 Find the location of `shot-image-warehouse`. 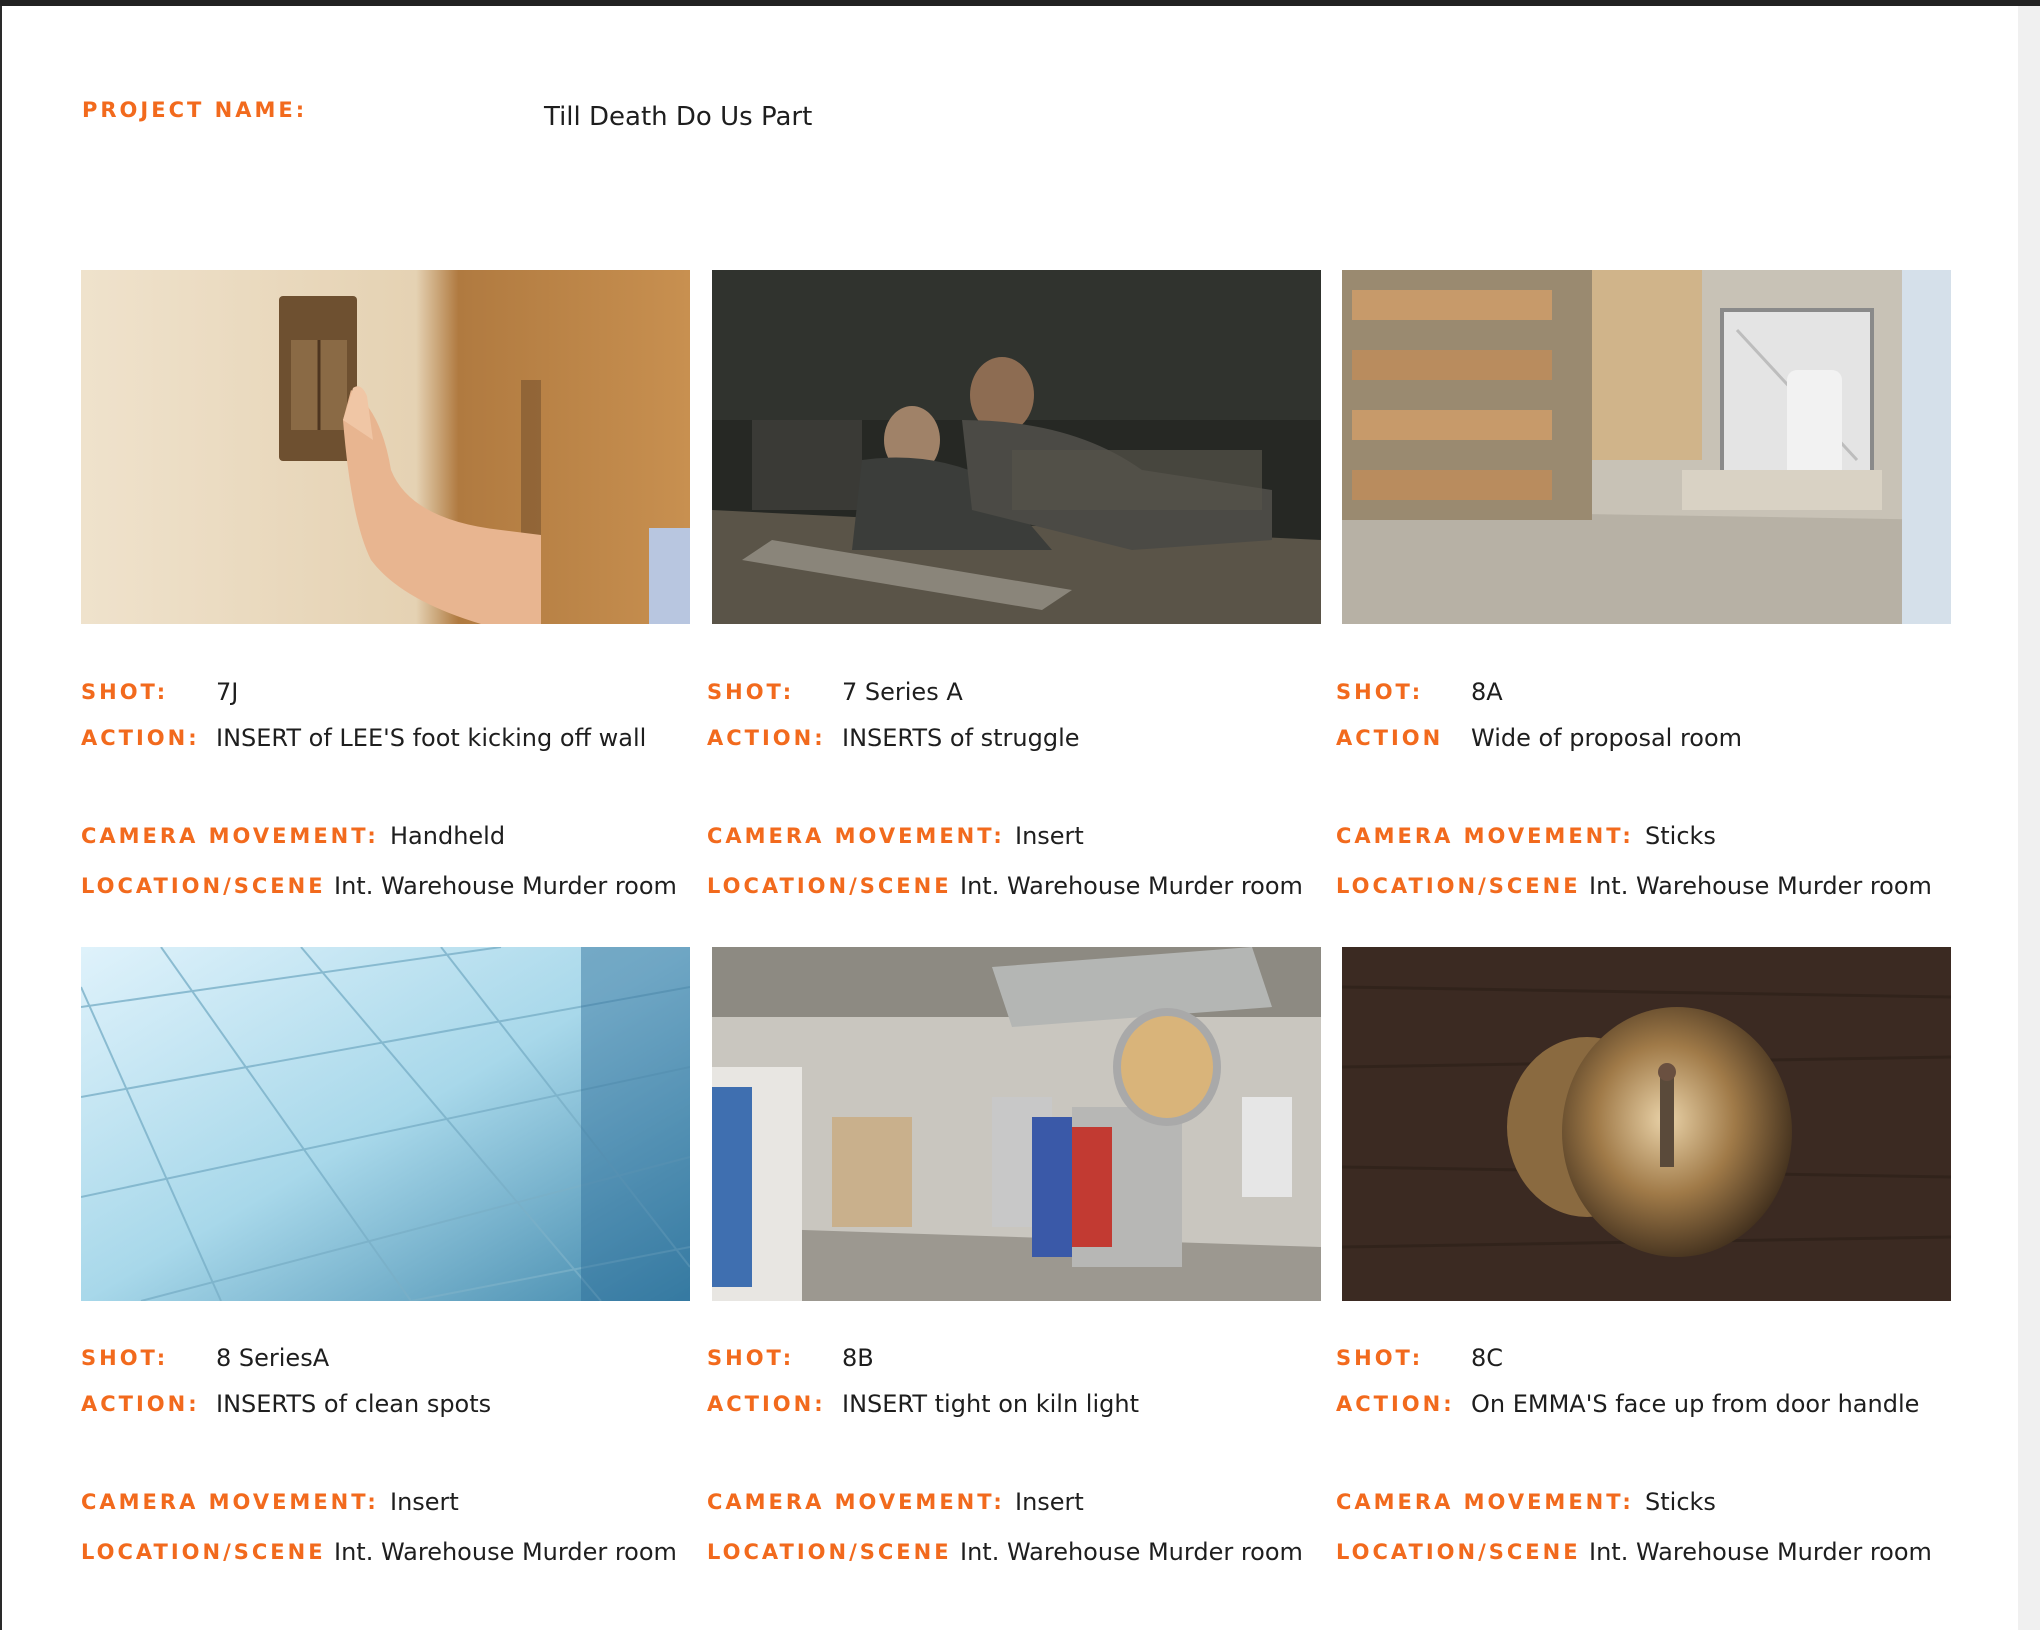

shot-image-warehouse is located at coordinates (1646, 447).